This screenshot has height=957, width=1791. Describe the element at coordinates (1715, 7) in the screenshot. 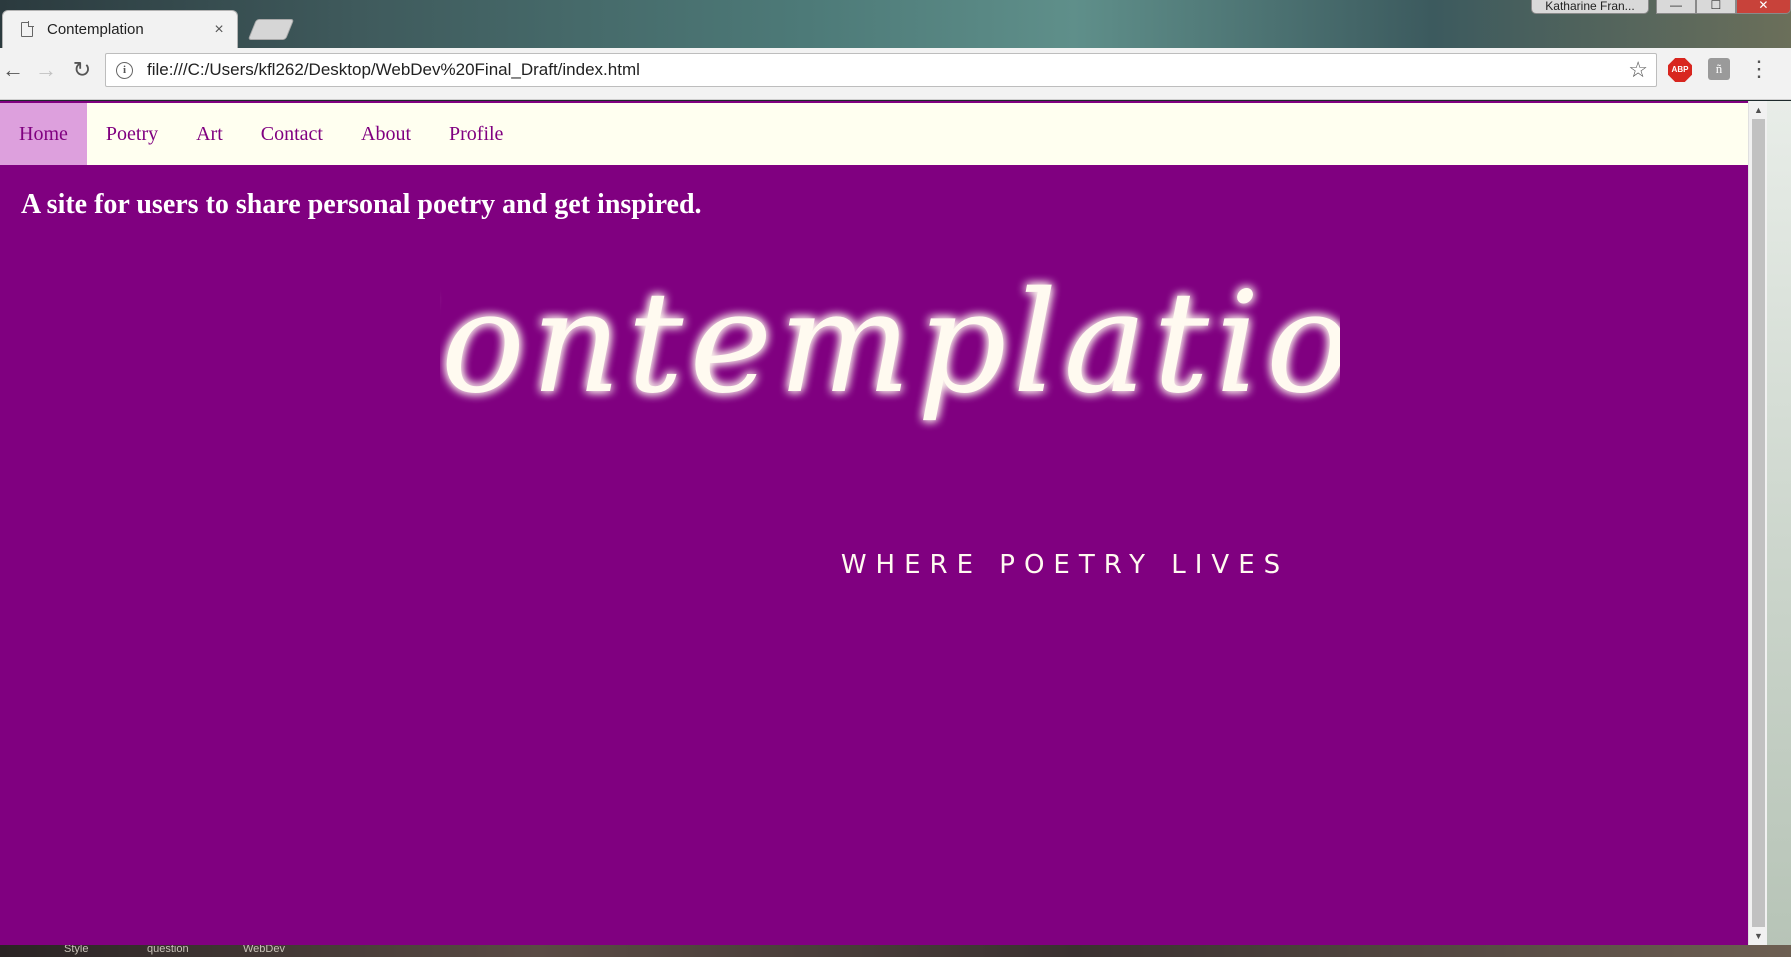

I see `maximize-button: ☐` at that location.